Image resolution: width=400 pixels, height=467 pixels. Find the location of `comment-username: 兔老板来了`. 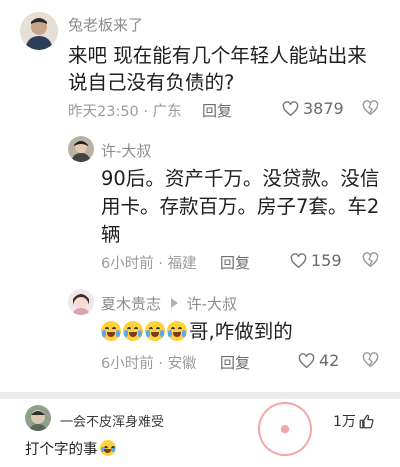

comment-username: 兔老板来了 is located at coordinates (105, 24).